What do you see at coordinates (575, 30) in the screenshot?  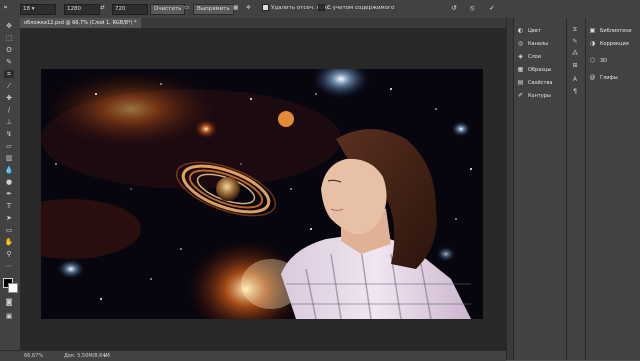 I see `history-icon: ⧖` at bounding box center [575, 30].